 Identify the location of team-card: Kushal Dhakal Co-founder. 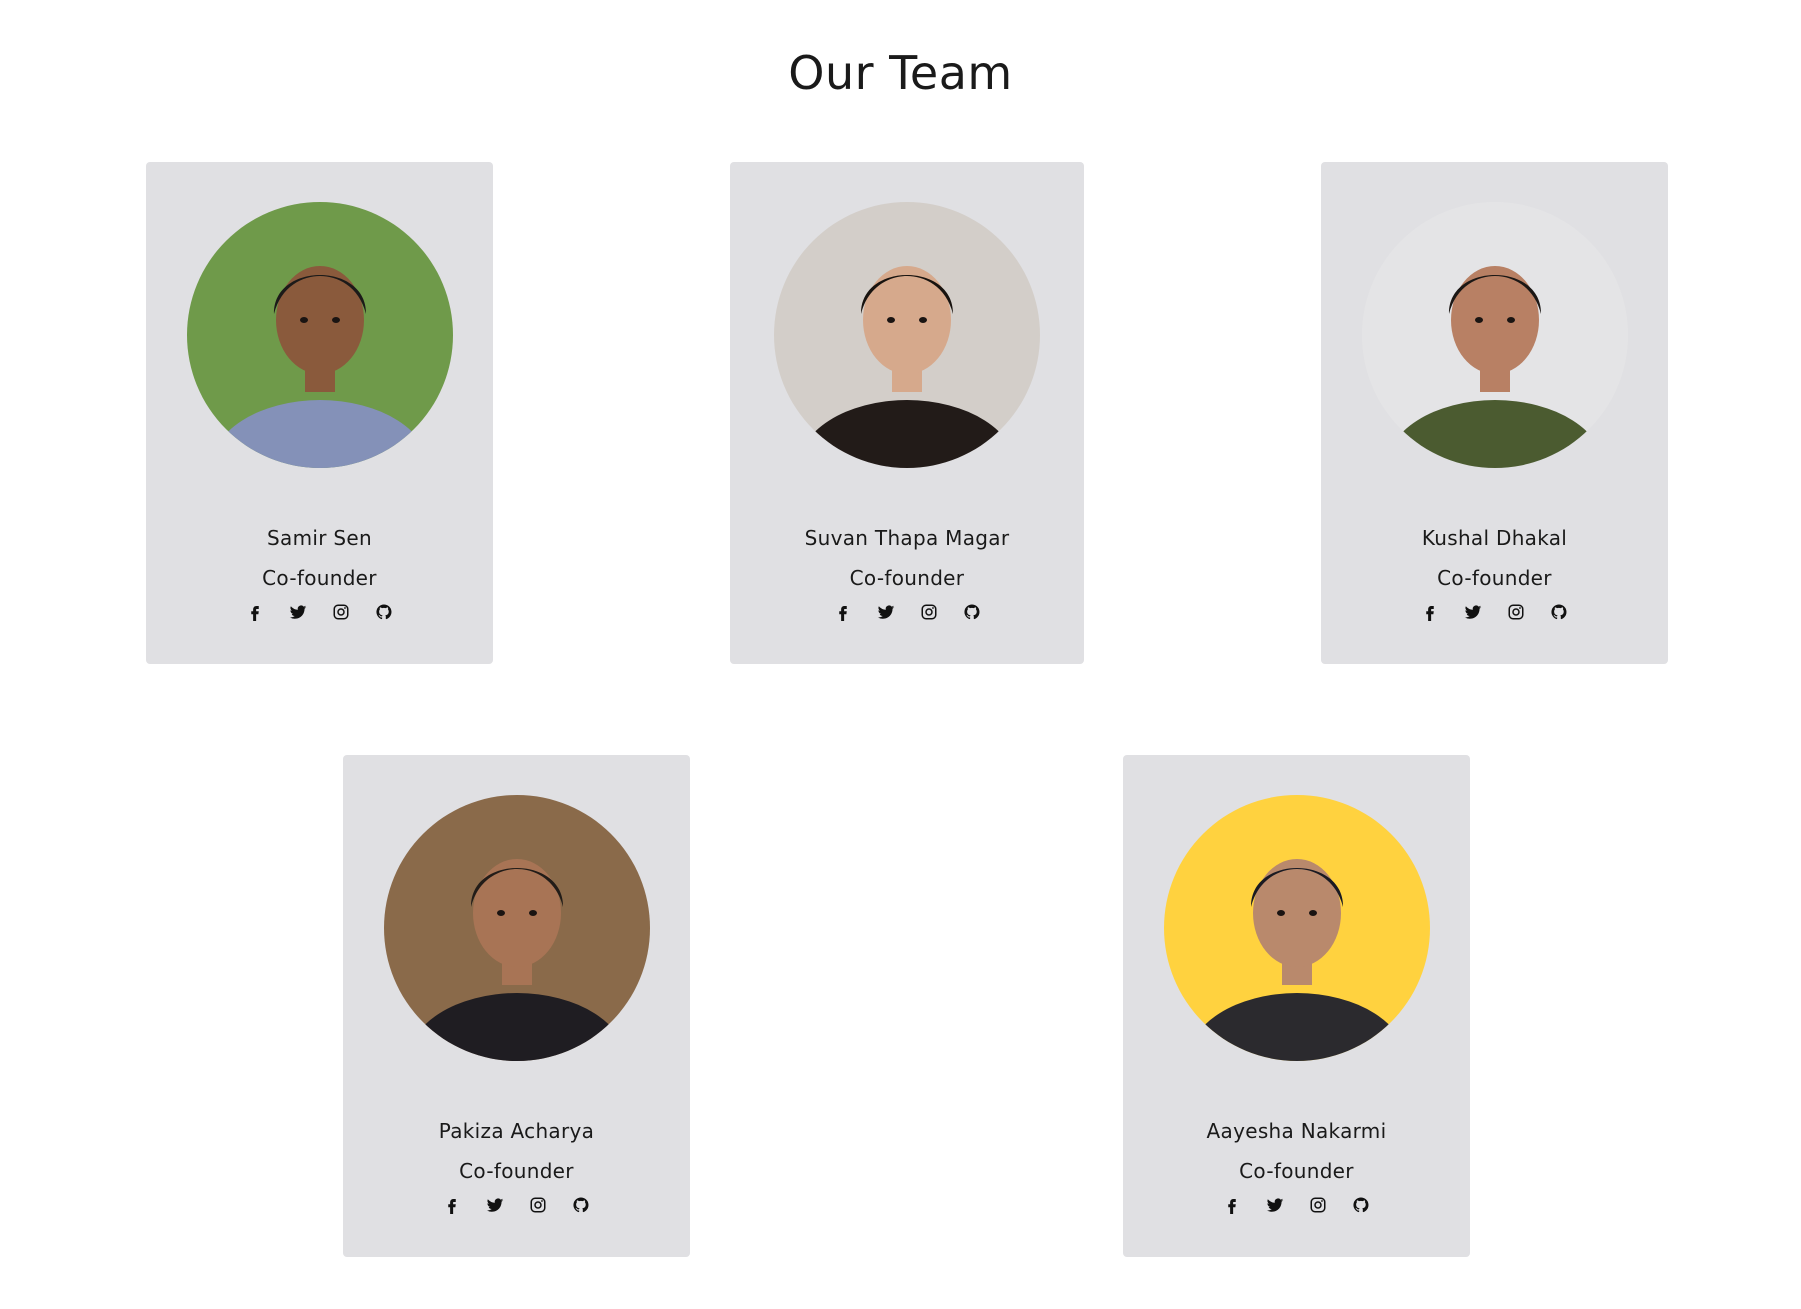
(1494, 413).